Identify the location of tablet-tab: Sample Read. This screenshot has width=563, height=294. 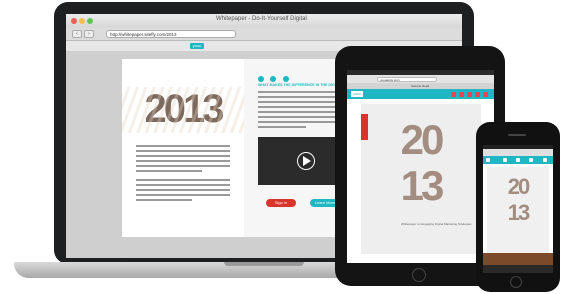
(420, 86).